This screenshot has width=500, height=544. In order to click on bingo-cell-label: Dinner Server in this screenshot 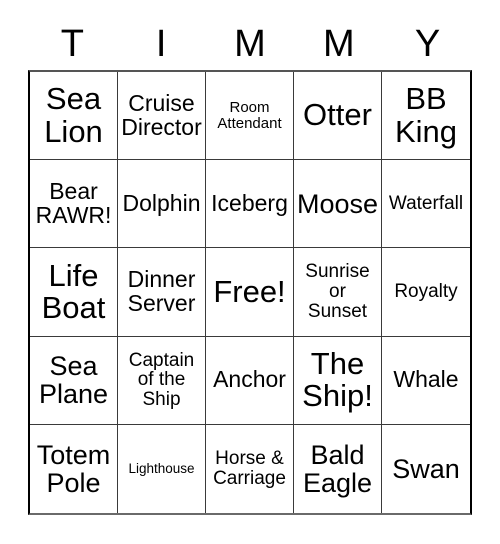, I will do `click(161, 291)`.